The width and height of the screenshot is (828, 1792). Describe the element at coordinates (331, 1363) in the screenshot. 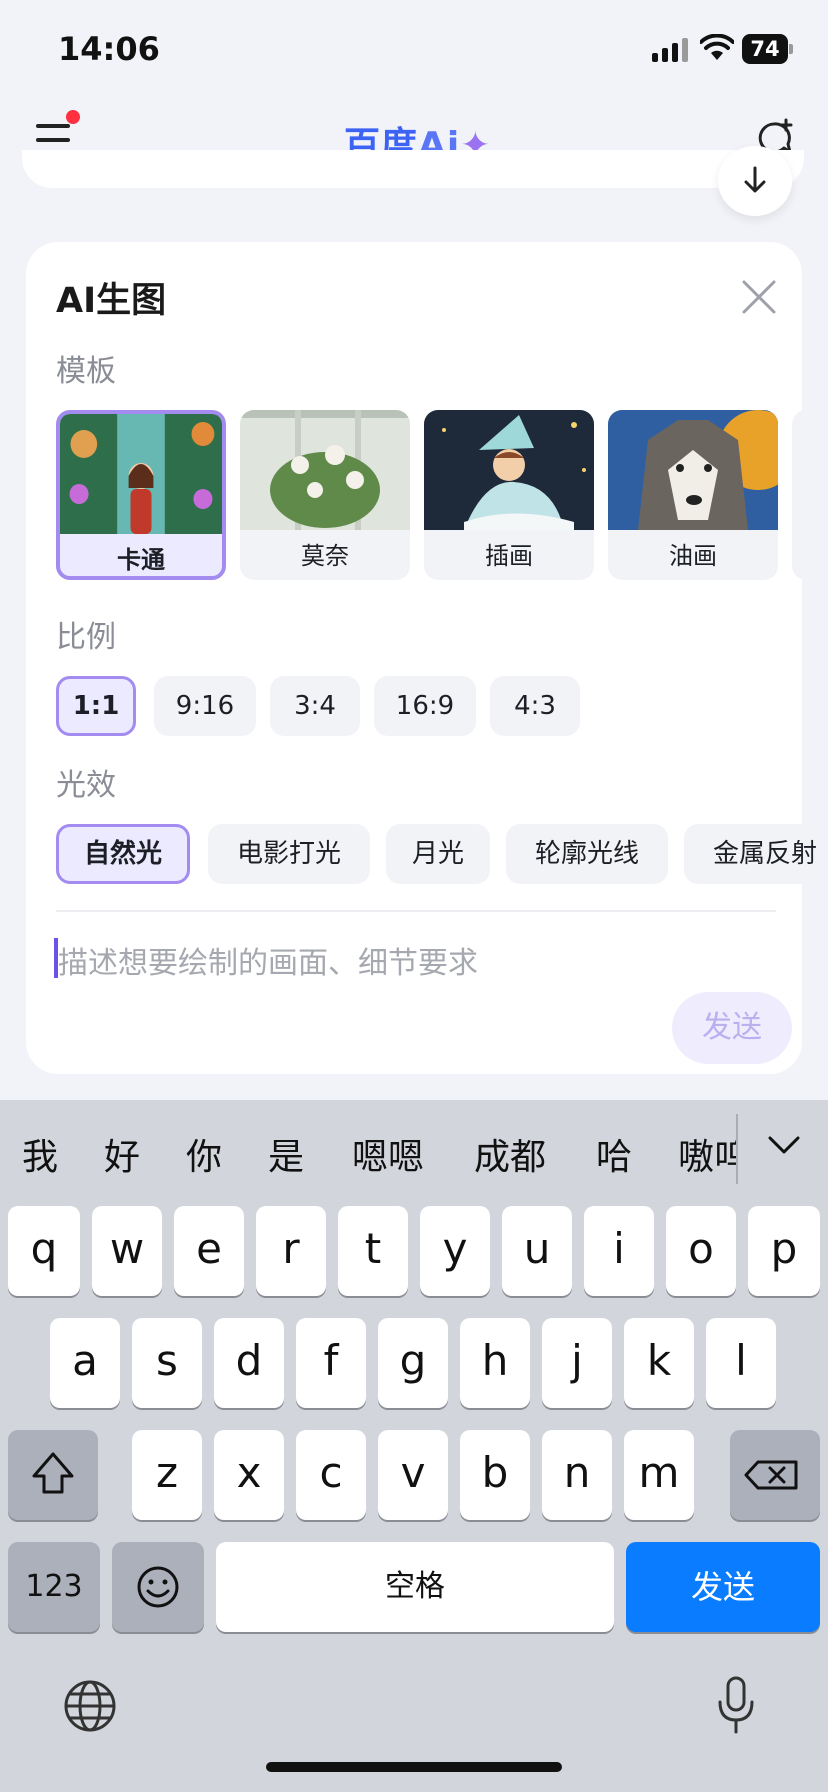

I see `key: f` at that location.